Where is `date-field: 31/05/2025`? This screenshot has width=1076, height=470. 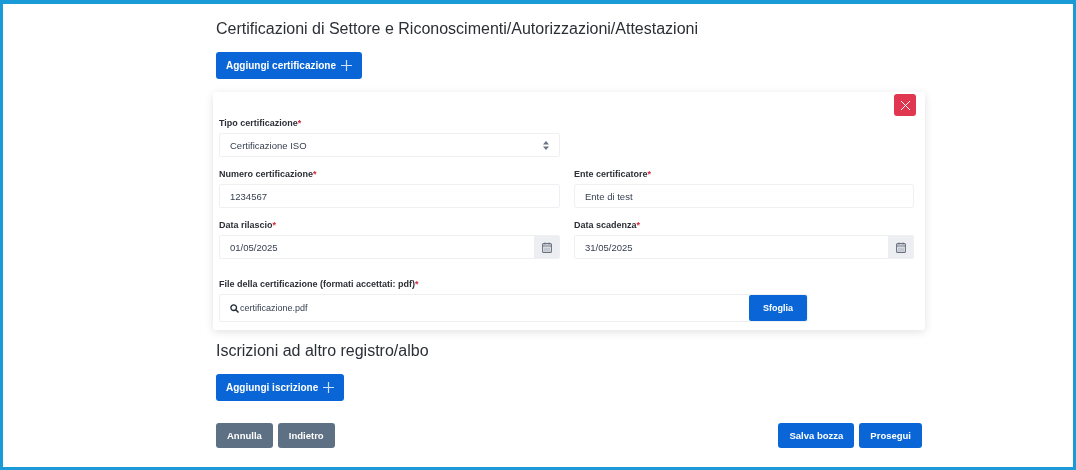 date-field: 31/05/2025 is located at coordinates (744, 247).